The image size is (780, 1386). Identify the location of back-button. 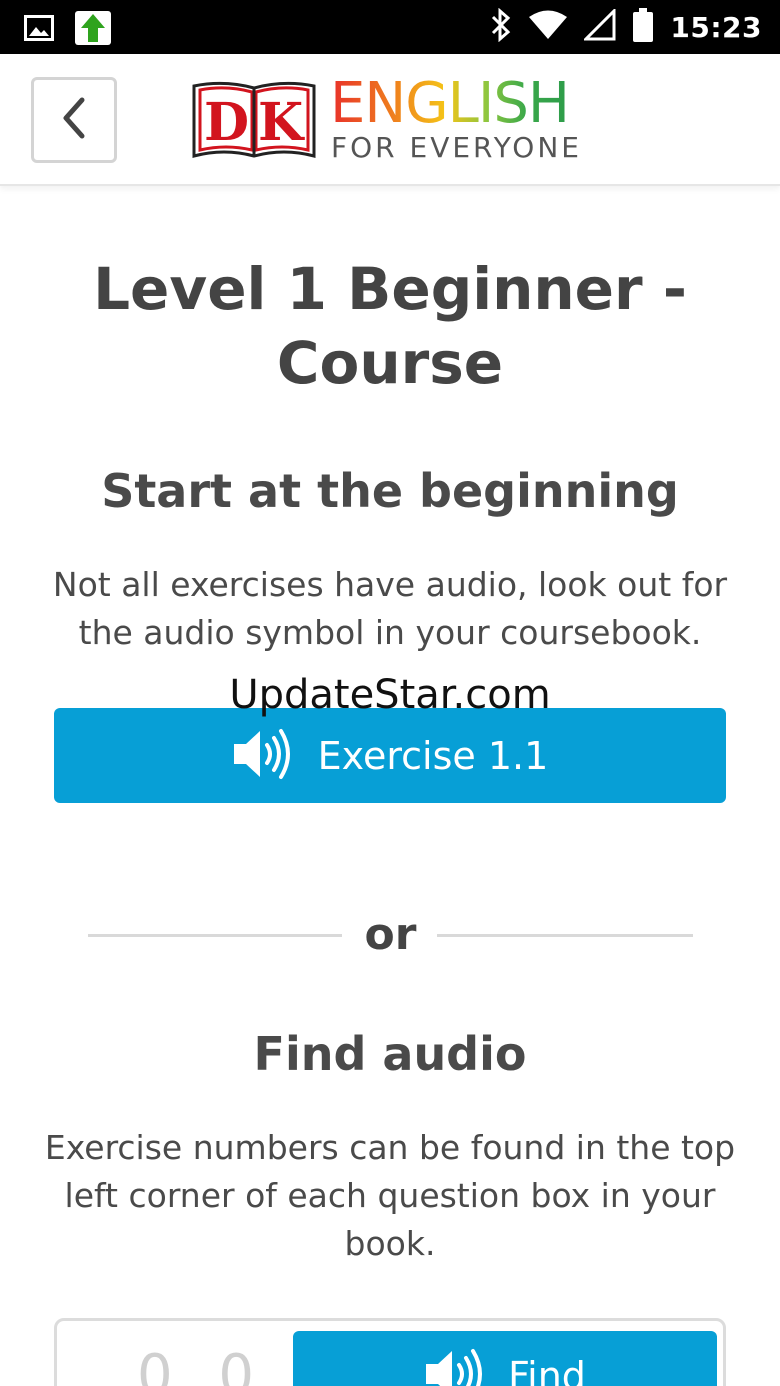
(74, 120).